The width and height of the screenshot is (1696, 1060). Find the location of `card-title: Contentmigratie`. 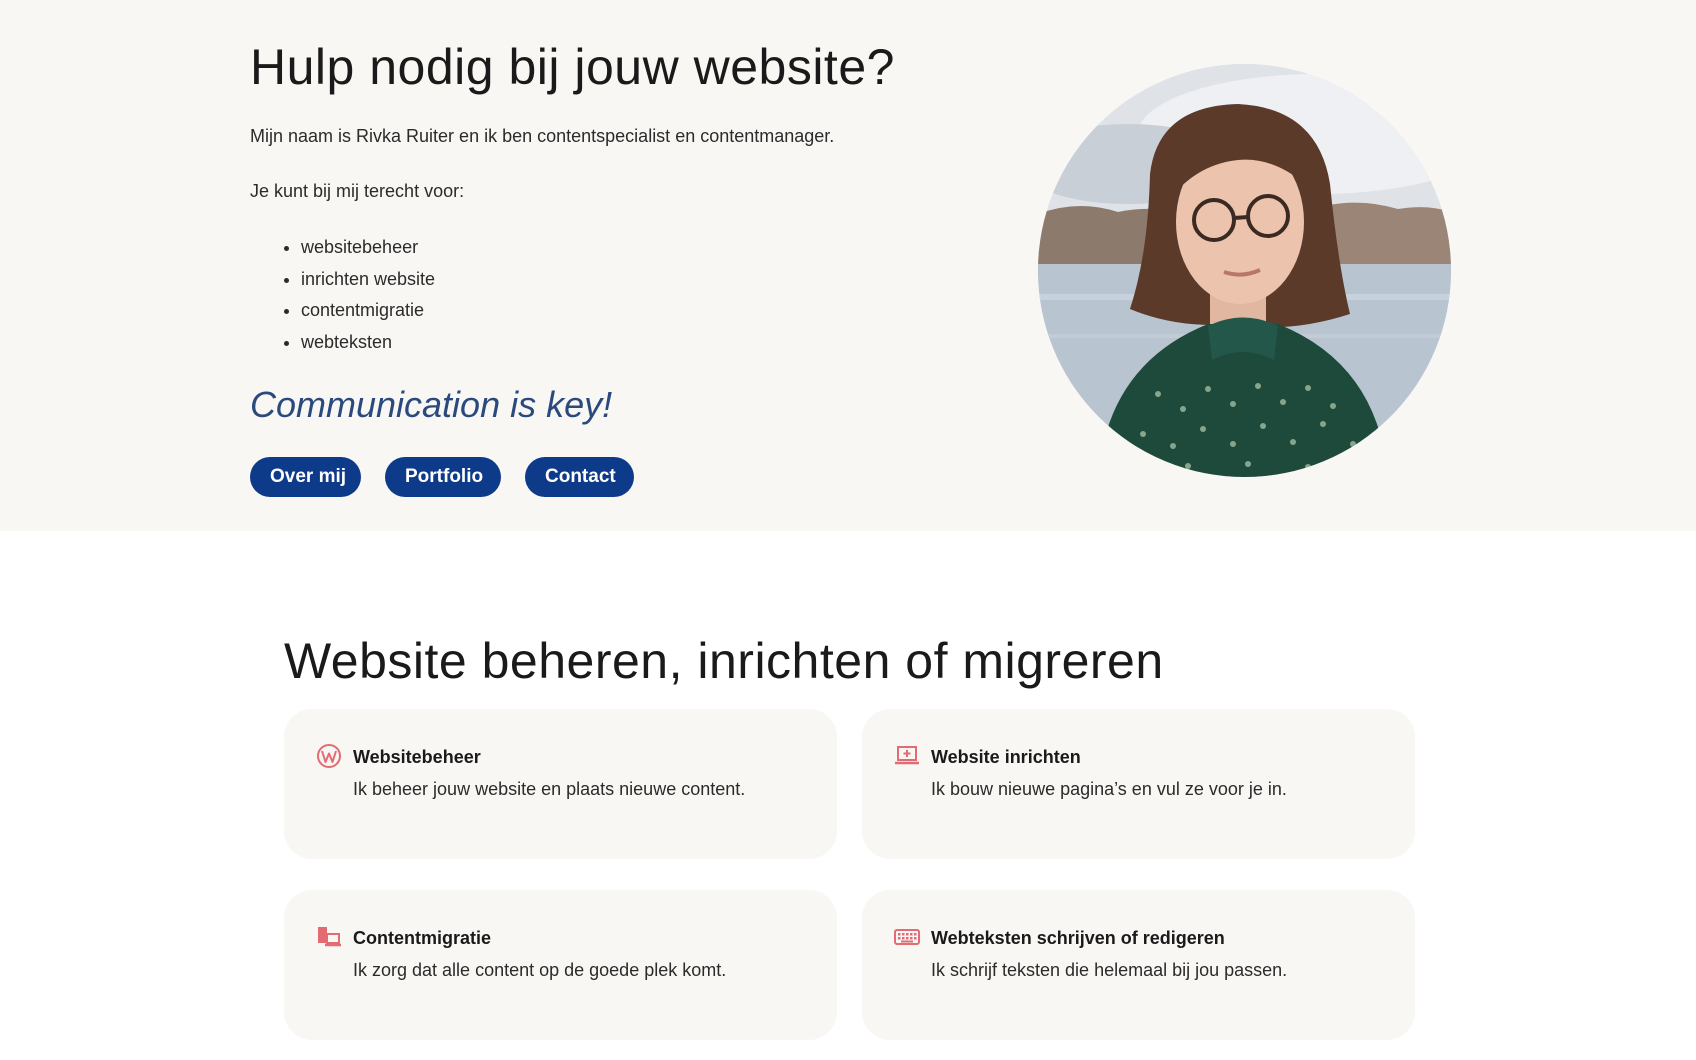

card-title: Contentmigratie is located at coordinates (422, 938).